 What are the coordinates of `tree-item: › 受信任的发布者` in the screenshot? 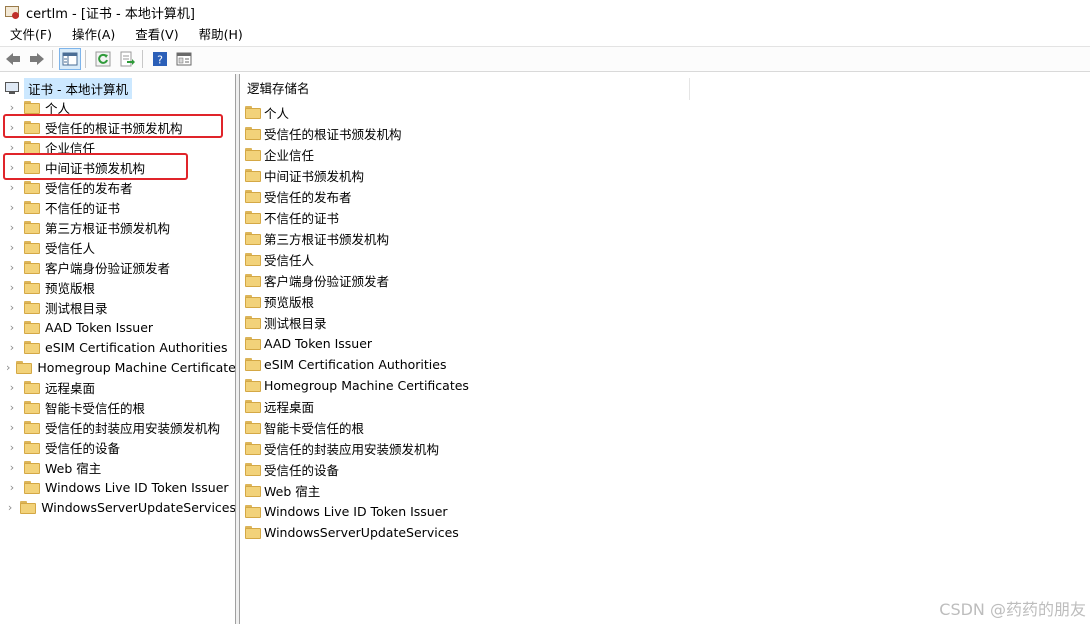 It's located at (117, 187).